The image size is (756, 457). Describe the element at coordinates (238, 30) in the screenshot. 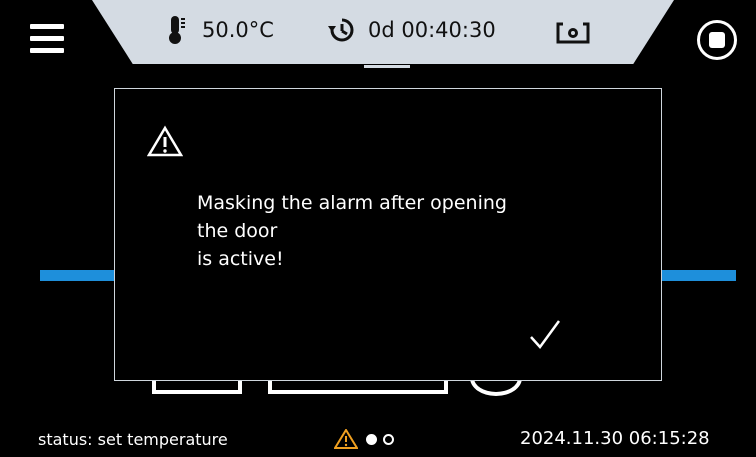

I see `temperature-value: 50.0°C` at that location.